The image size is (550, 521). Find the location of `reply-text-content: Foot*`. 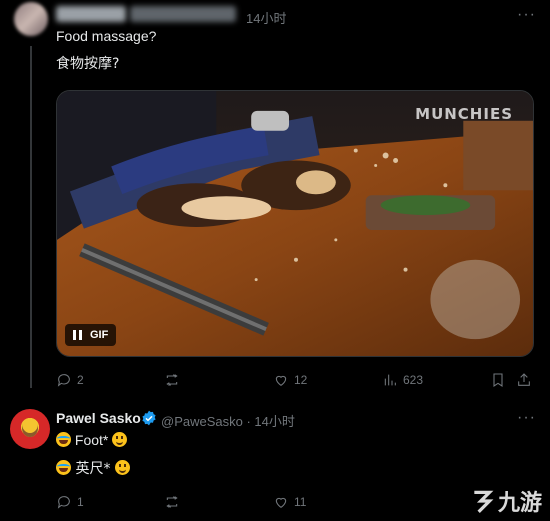

reply-text-content: Foot* is located at coordinates (93, 440).